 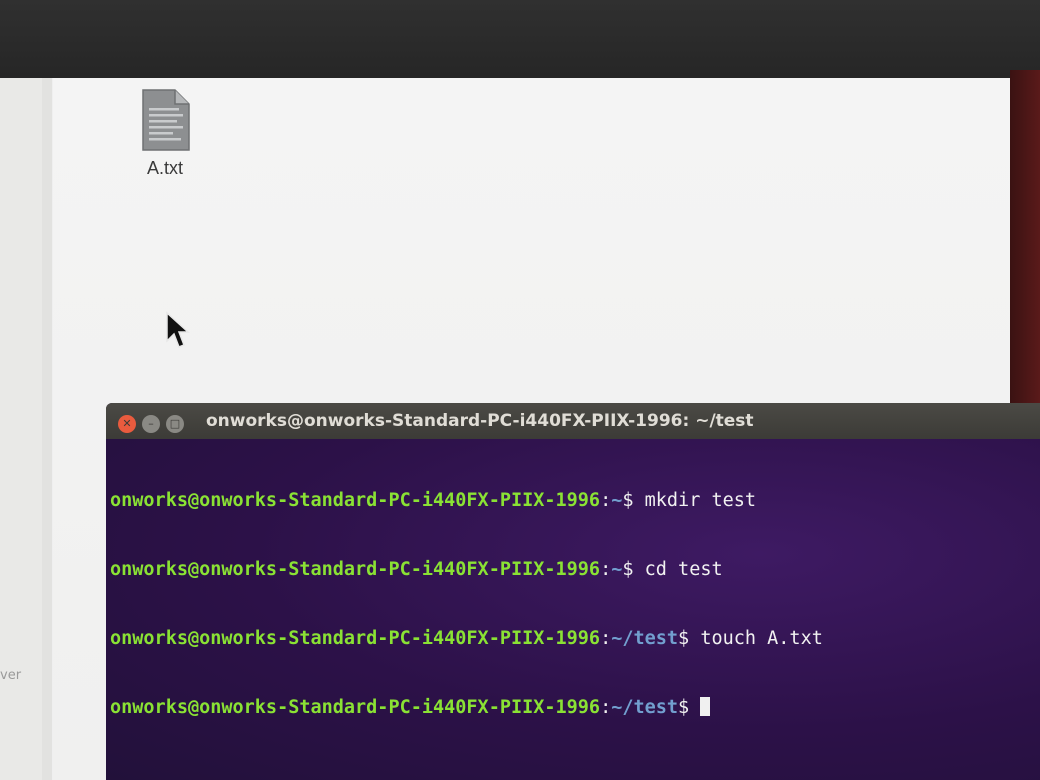 I want to click on command-text: cd test, so click(x=683, y=569).